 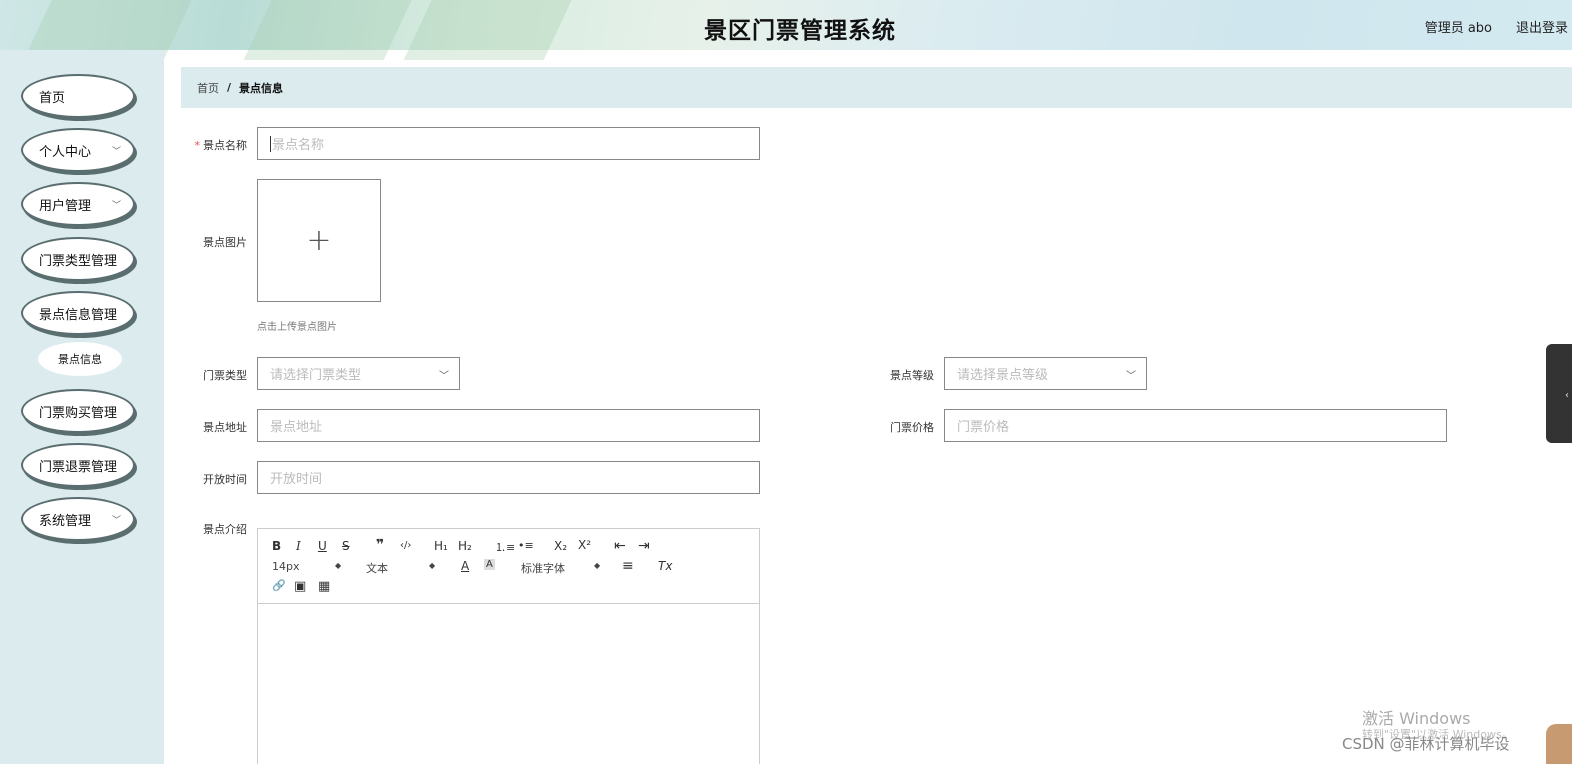 I want to click on indent-button: ⇥, so click(x=644, y=546).